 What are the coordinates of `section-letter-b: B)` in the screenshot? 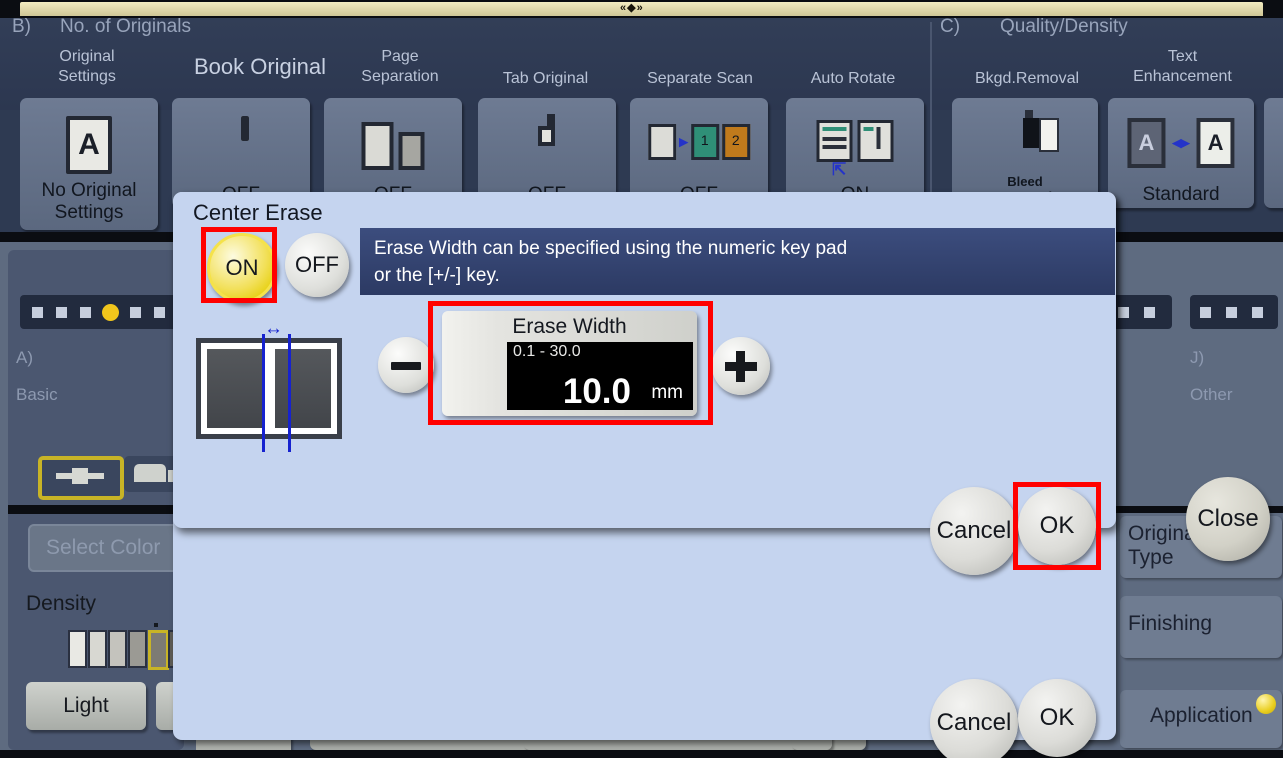 It's located at (21, 26).